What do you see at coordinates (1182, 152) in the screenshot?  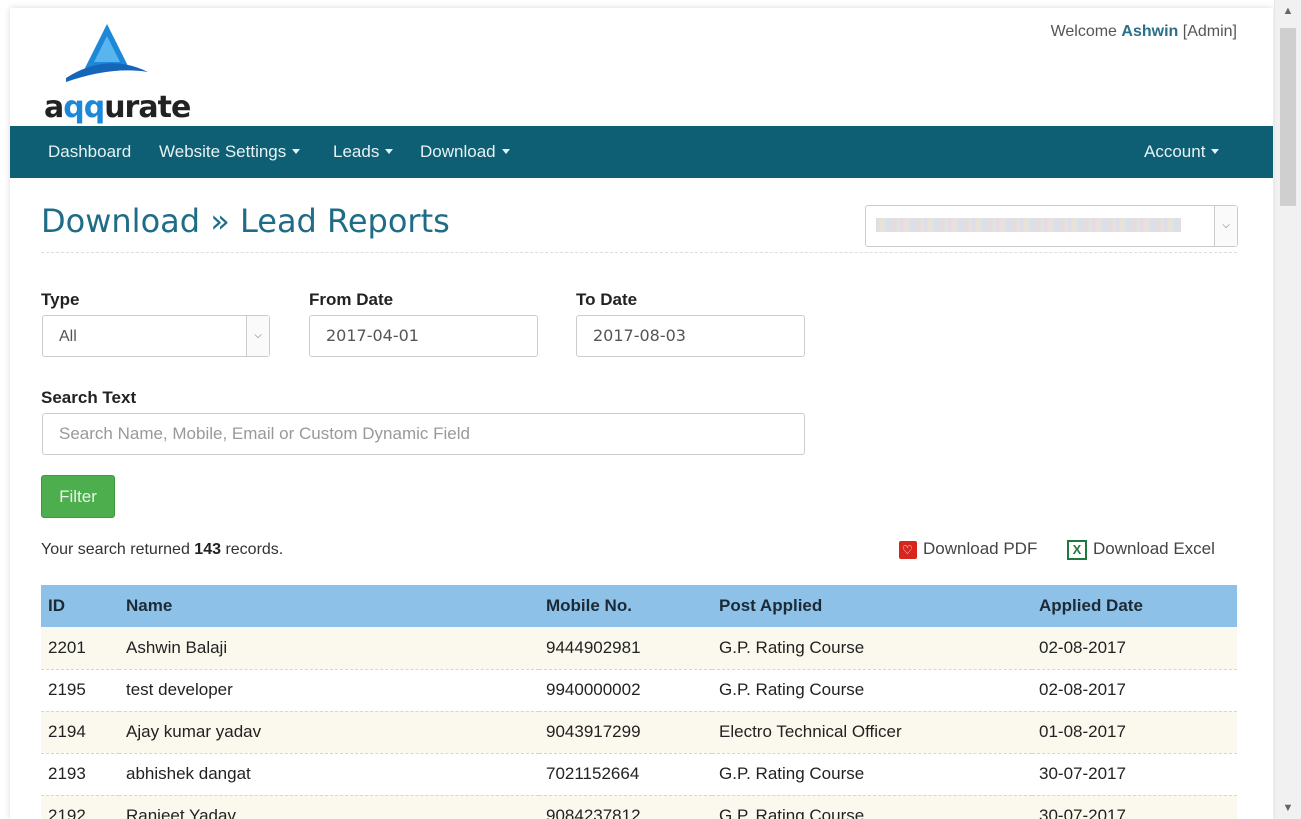 I see `nav-account: Account` at bounding box center [1182, 152].